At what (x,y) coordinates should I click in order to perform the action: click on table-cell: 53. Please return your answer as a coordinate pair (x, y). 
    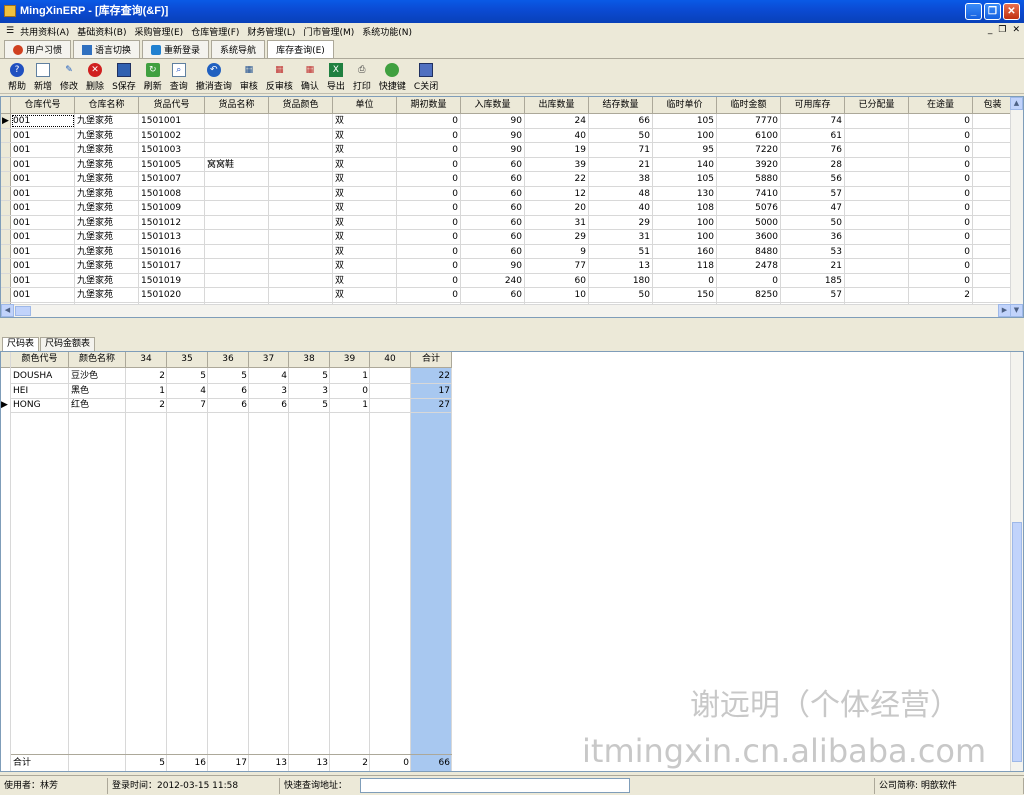
    Looking at the image, I should click on (813, 251).